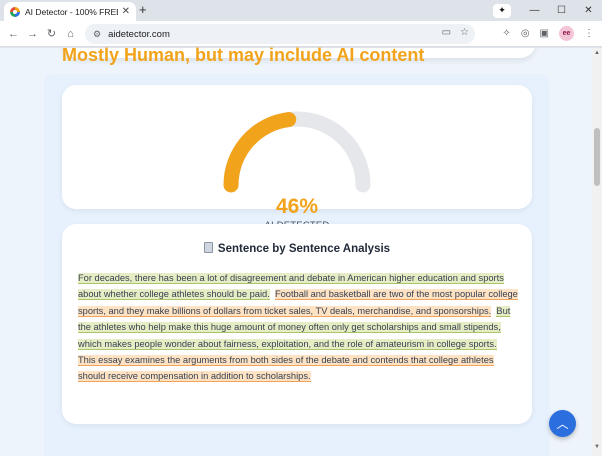  What do you see at coordinates (280, 34) in the screenshot?
I see `address-bar: ⚙ aidetector.com ▭ ☆` at bounding box center [280, 34].